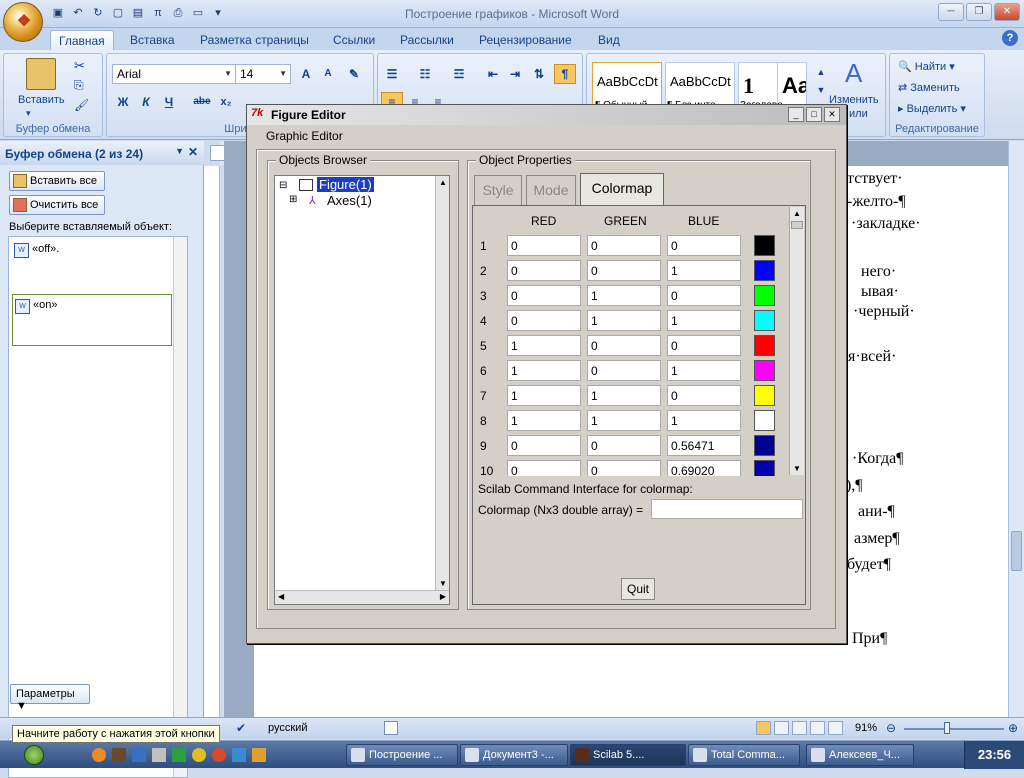  Describe the element at coordinates (79, 66) in the screenshot. I see `cut-icon: ✂` at that location.